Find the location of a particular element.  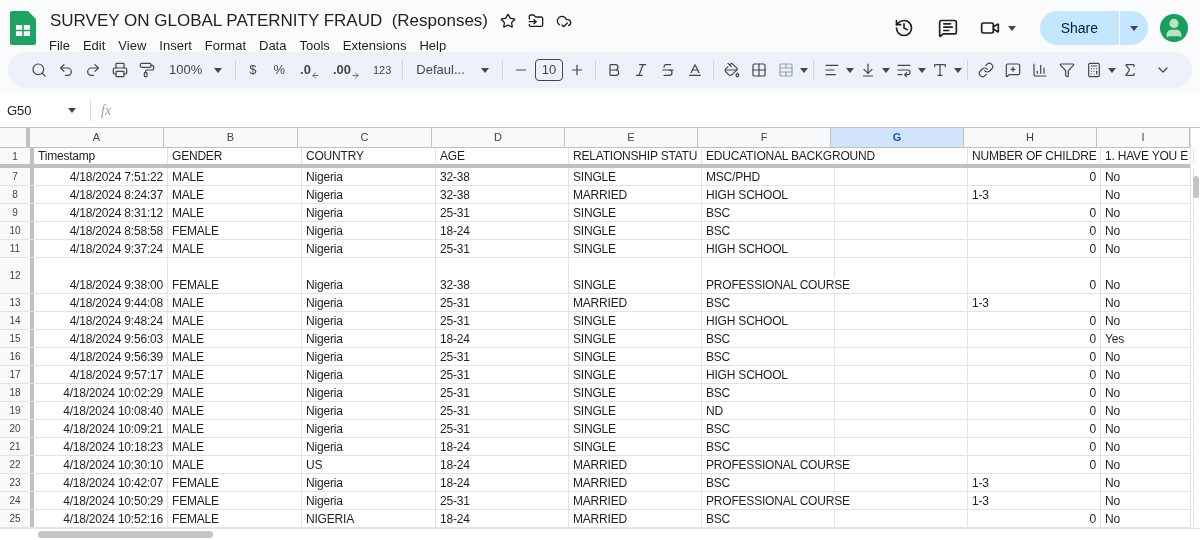

table-cell: RELATIONSHIP STATU is located at coordinates (635, 156).